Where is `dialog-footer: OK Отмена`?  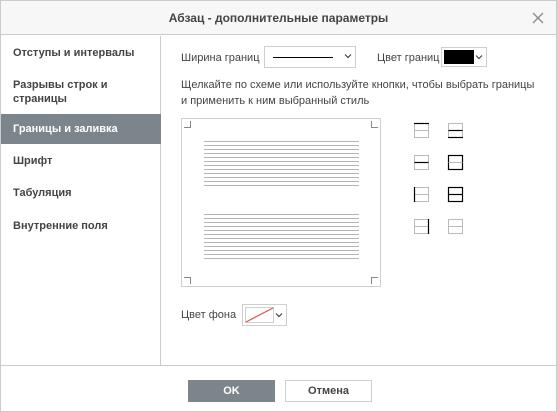
dialog-footer: OK Отмена is located at coordinates (278, 388).